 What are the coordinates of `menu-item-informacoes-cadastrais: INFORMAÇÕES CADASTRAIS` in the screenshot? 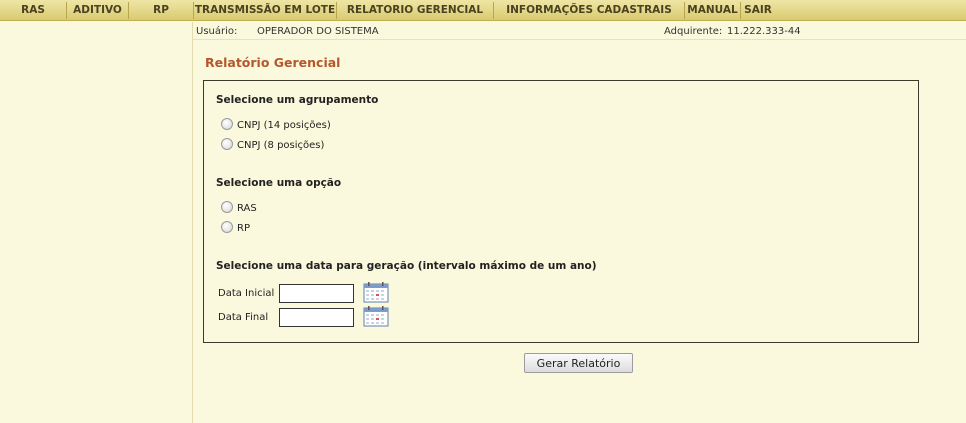 It's located at (589, 10).